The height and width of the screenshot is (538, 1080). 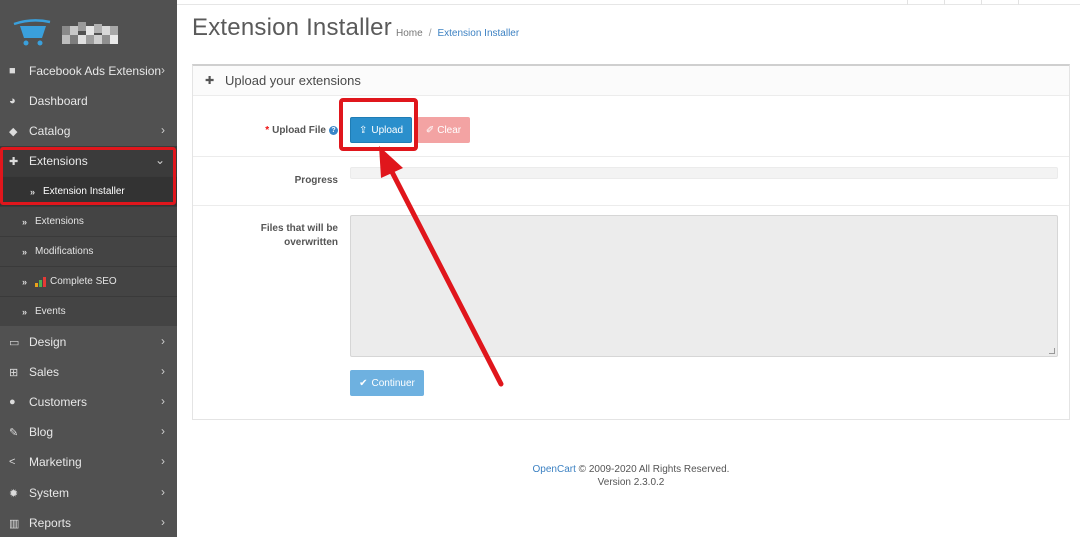 What do you see at coordinates (14, 342) in the screenshot?
I see `monitor-icon: ▭` at bounding box center [14, 342].